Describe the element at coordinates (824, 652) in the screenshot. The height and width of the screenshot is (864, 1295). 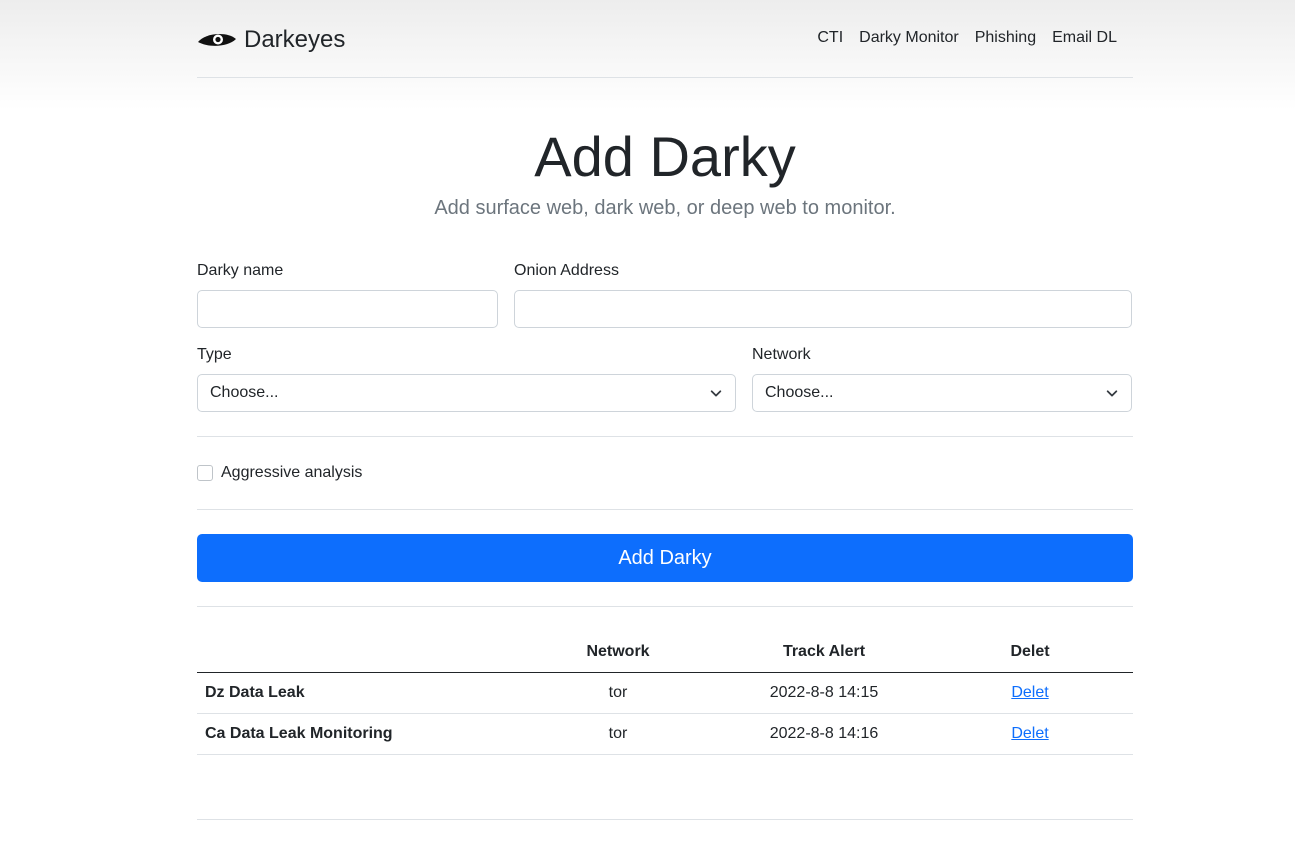
I see `header-track-alert: Track Alert` at that location.